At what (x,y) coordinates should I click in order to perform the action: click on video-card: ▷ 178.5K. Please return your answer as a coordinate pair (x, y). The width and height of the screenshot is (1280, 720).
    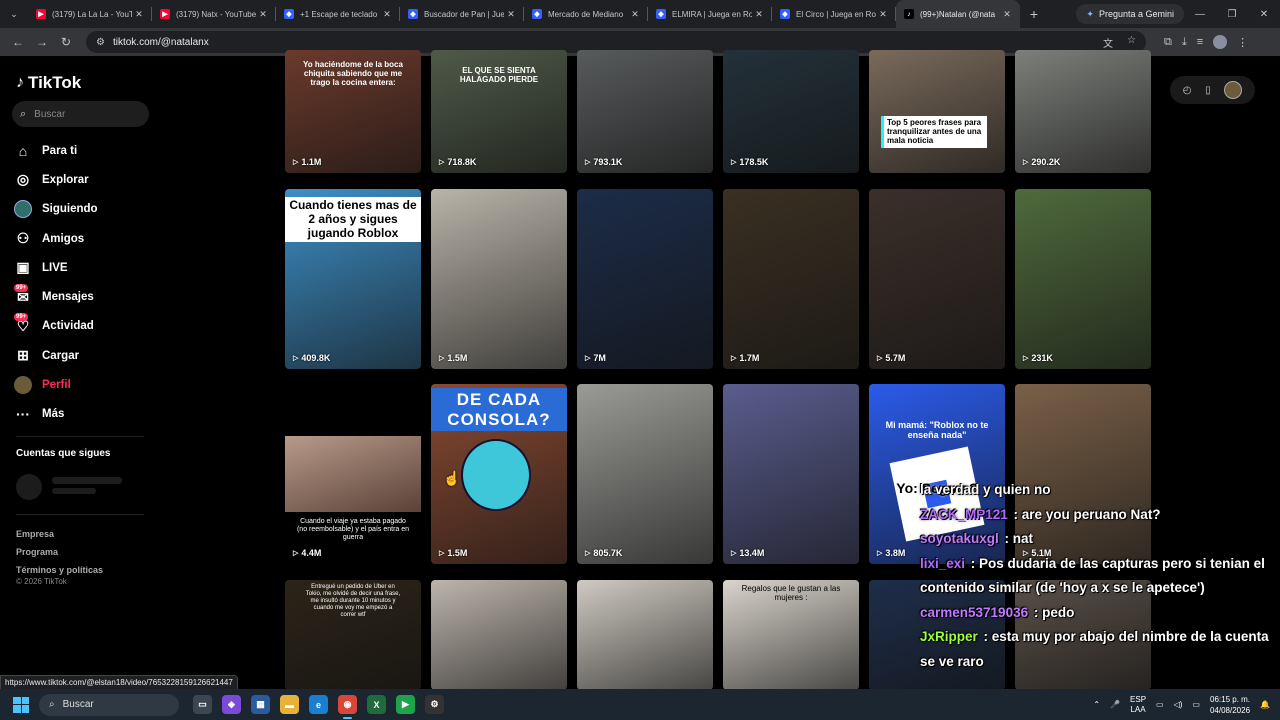
    Looking at the image, I should click on (791, 111).